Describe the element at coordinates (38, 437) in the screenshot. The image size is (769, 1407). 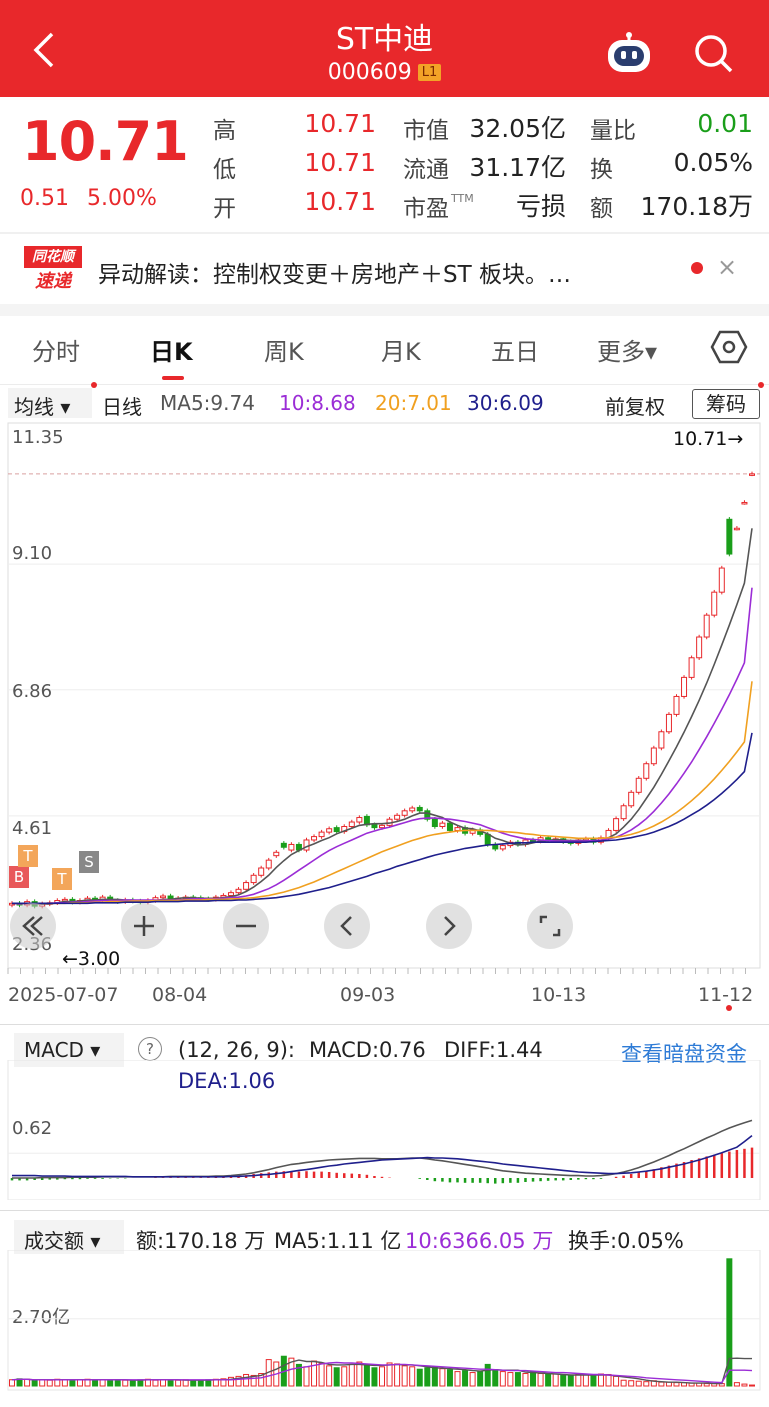
I see `y-tick: 11.35` at that location.